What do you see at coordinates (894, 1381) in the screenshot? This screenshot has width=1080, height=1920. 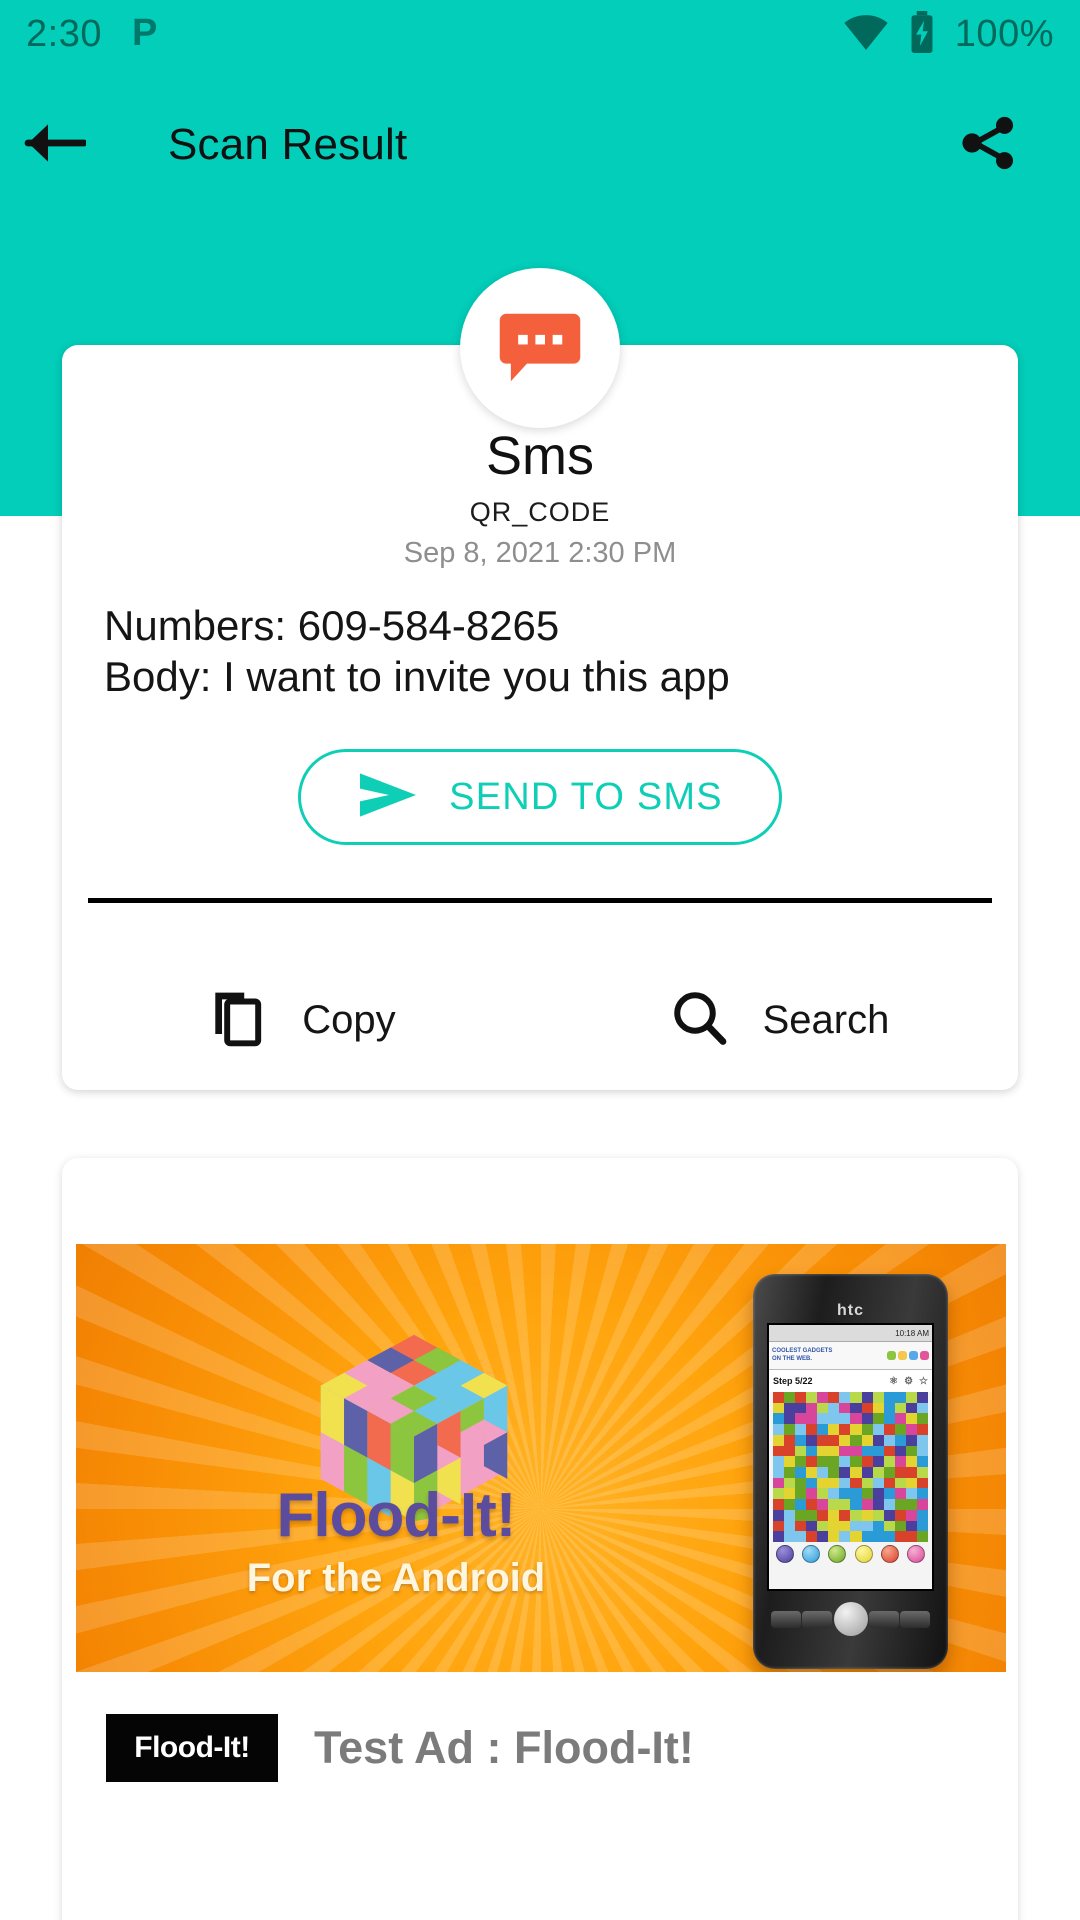 I see `refresh-icon: ⚛` at bounding box center [894, 1381].